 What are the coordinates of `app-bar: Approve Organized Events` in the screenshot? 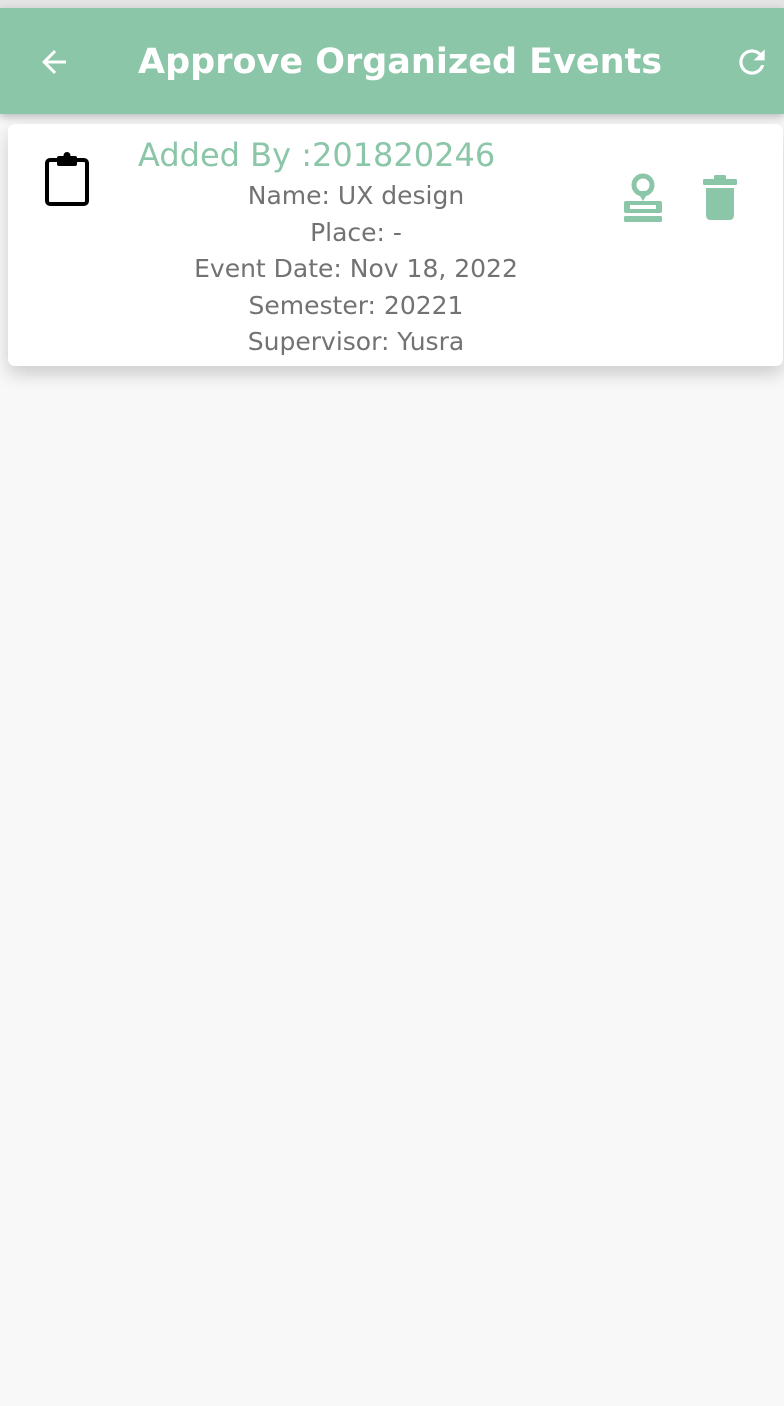 It's located at (392, 61).